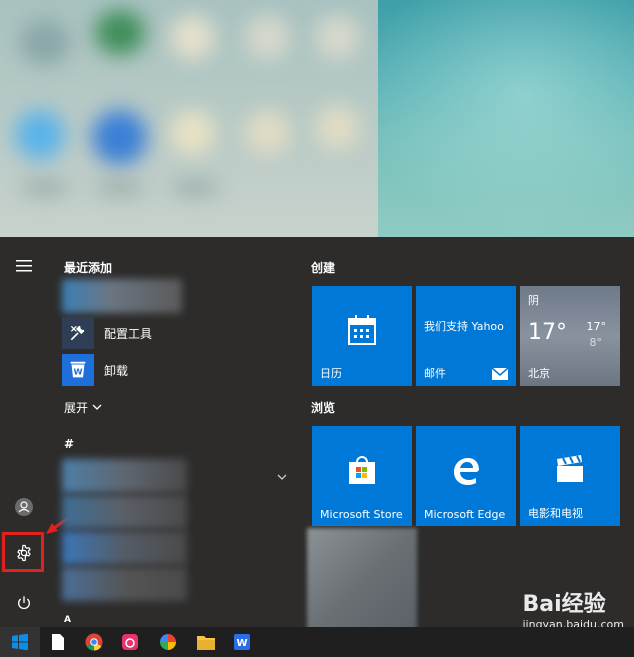 The width and height of the screenshot is (634, 657). Describe the element at coordinates (67, 620) in the screenshot. I see `alpha-header-a: A` at that location.